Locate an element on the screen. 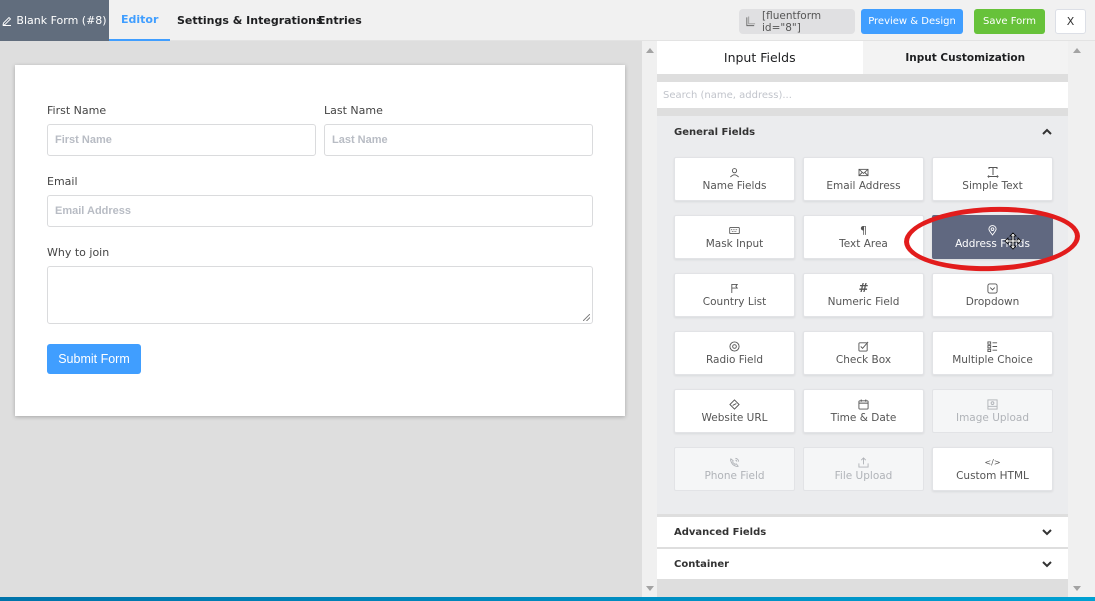 The width and height of the screenshot is (1095, 601). field-label: Name Fields is located at coordinates (734, 186).